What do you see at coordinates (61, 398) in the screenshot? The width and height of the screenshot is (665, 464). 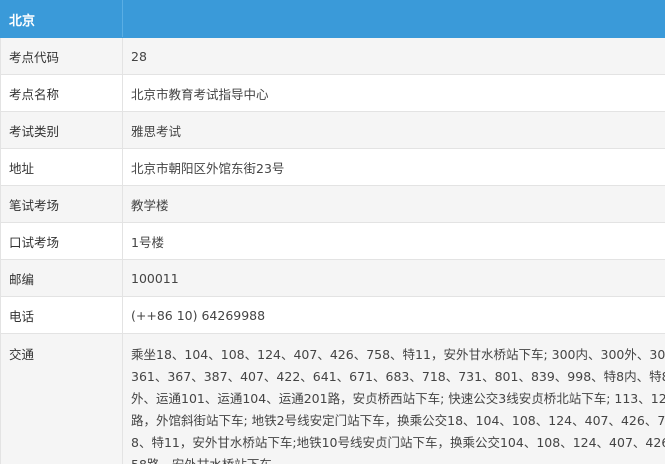 I see `row-label: 交通` at bounding box center [61, 398].